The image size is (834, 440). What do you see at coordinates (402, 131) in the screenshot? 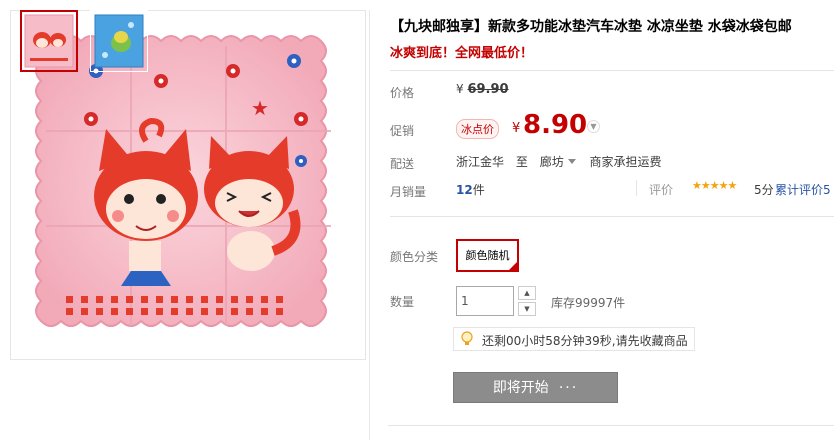
I see `promo-label: 促销` at bounding box center [402, 131].